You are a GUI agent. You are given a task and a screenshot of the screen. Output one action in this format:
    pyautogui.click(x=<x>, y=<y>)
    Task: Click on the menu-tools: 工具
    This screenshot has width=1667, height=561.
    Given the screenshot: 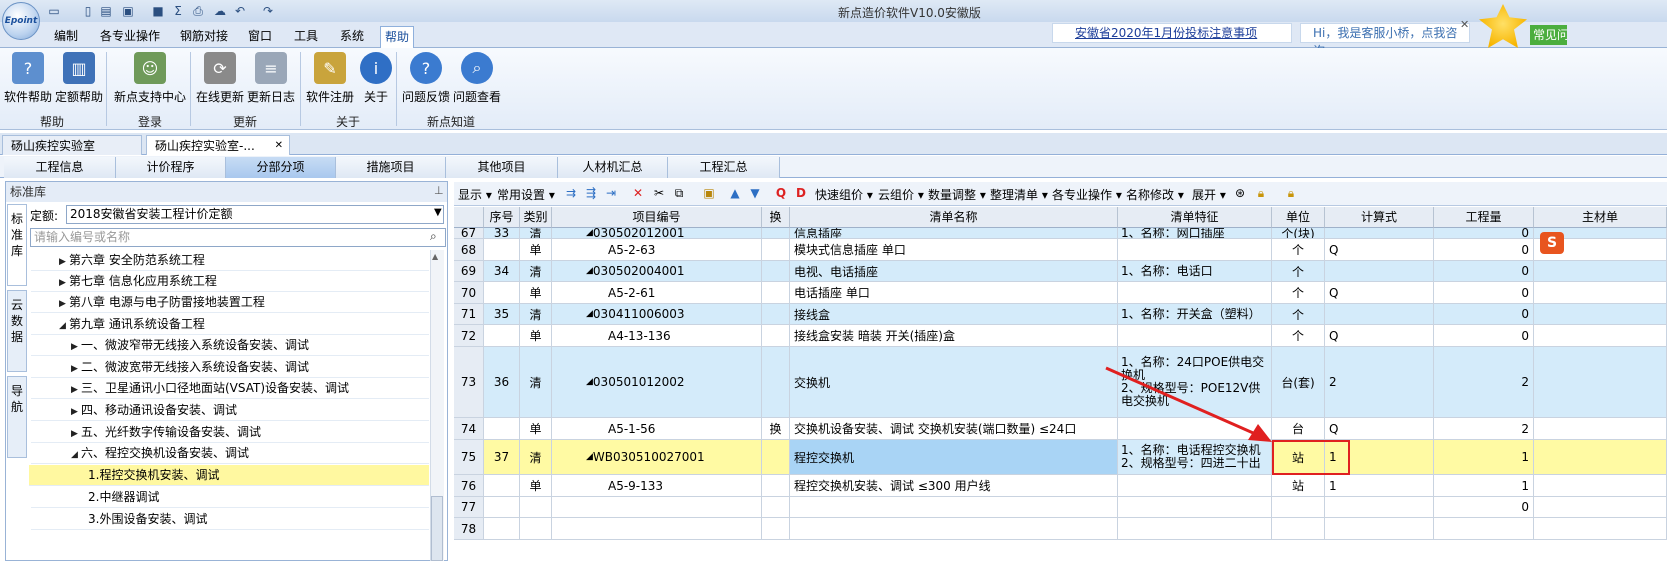 What is the action you would take?
    pyautogui.click(x=306, y=36)
    